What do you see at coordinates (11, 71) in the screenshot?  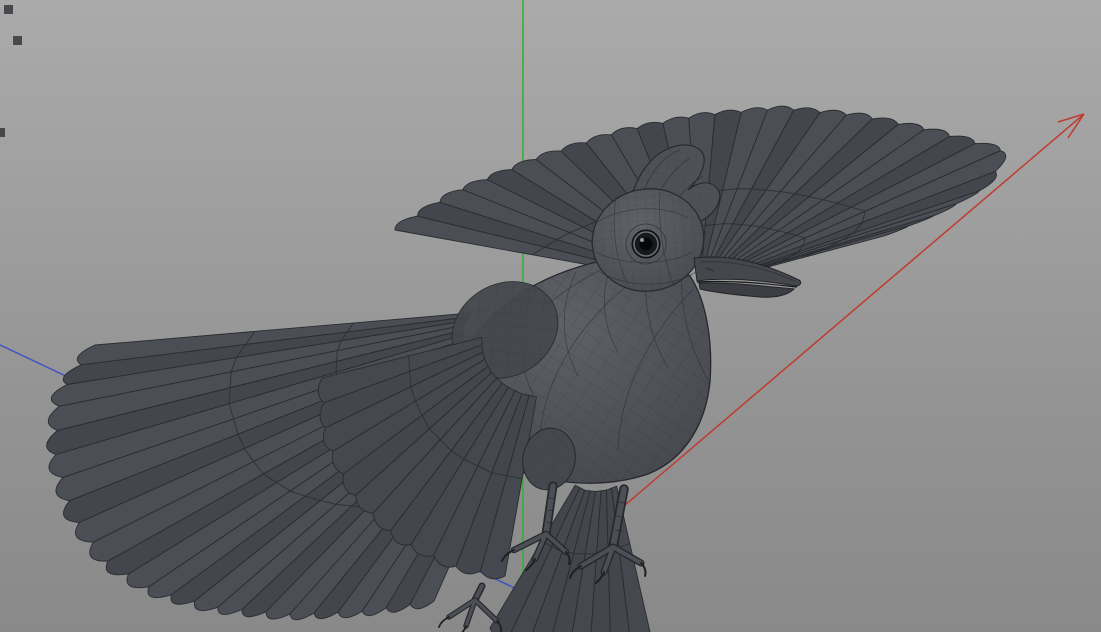 I see `edge-marks` at bounding box center [11, 71].